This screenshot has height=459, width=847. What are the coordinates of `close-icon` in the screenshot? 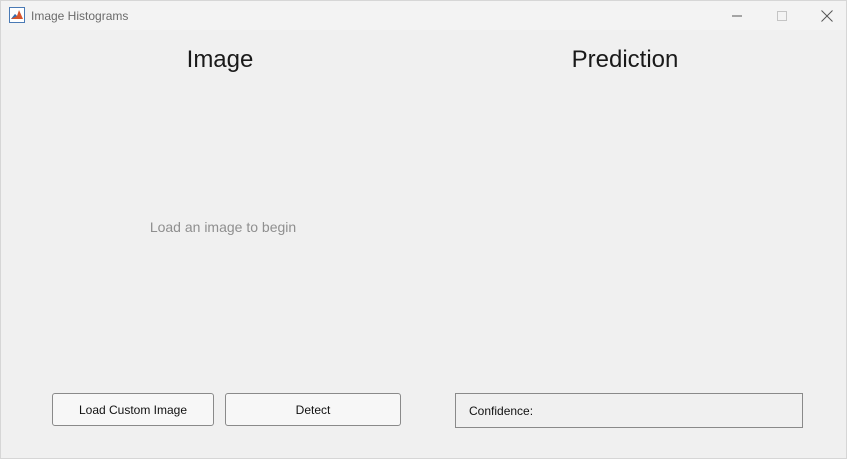 It's located at (827, 15).